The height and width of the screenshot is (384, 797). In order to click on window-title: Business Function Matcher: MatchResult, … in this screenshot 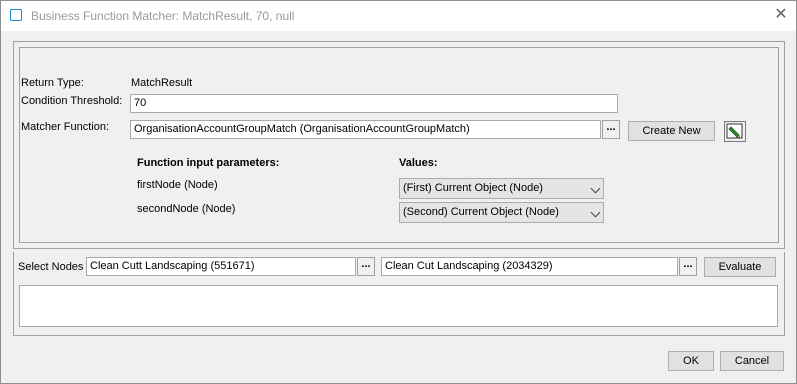, I will do `click(163, 16)`.